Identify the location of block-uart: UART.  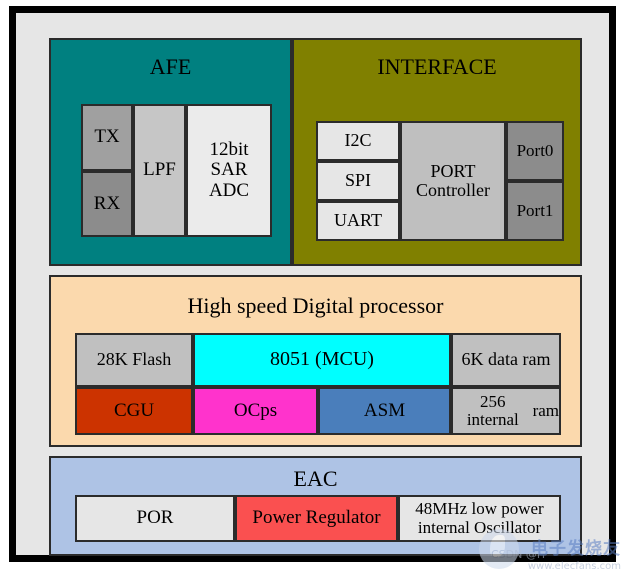
(358, 221).